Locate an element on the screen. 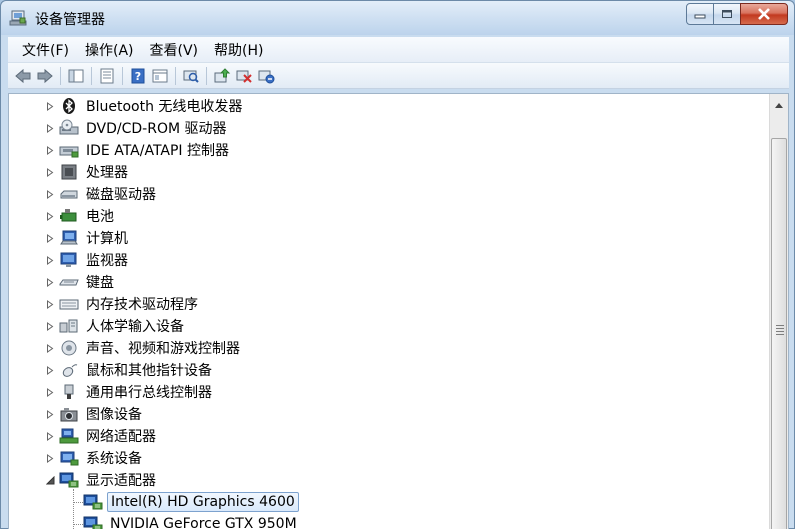 This screenshot has width=795, height=529. usb-icon is located at coordinates (69, 392).